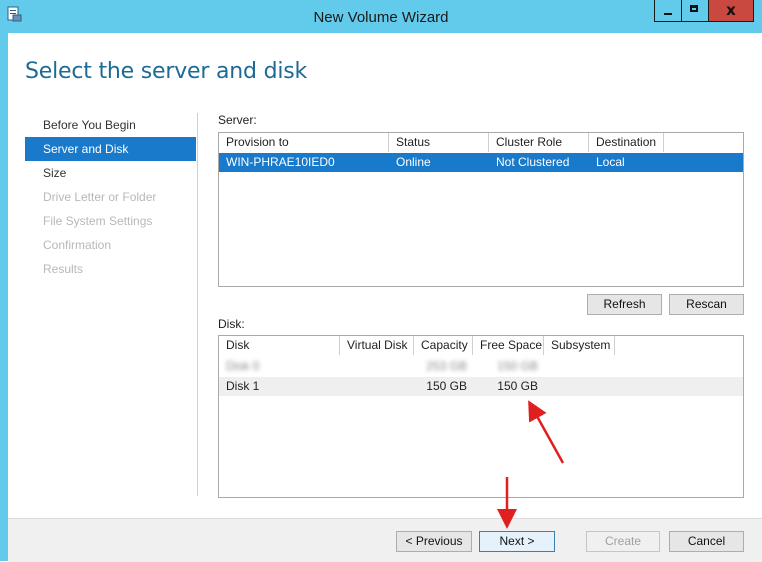  Describe the element at coordinates (706, 304) in the screenshot. I see `rescan-button: Rescan` at that location.